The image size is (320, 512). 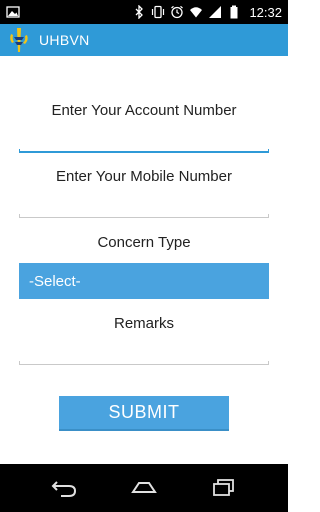 What do you see at coordinates (55, 281) in the screenshot?
I see `concern-type-selected-value: -Select-` at bounding box center [55, 281].